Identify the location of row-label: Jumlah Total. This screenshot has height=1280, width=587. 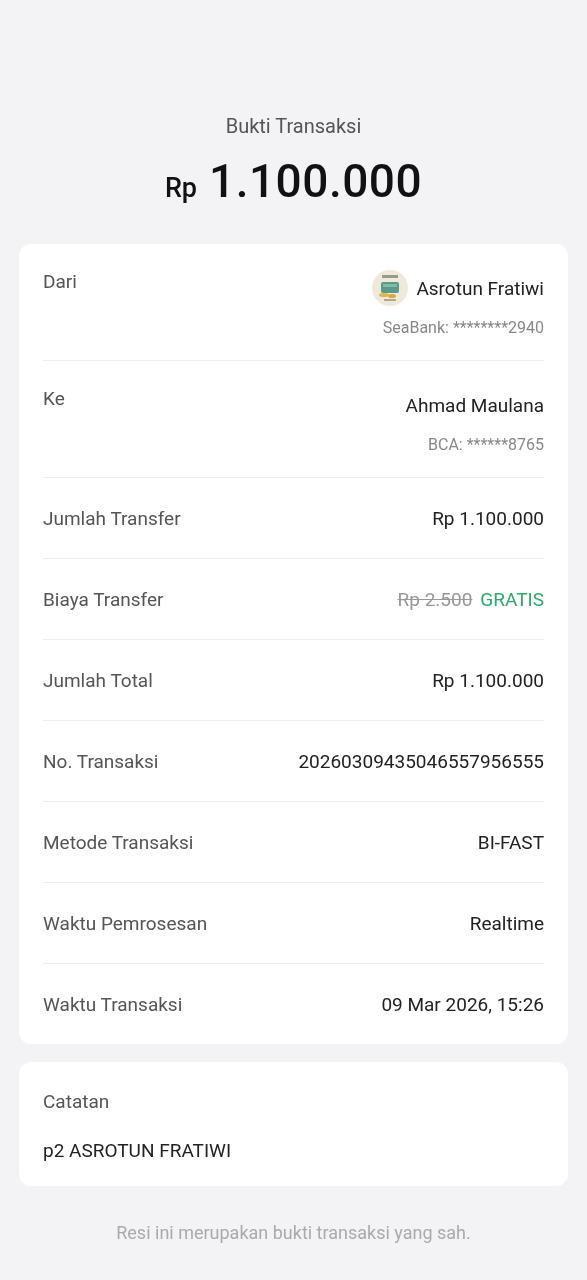
(98, 680).